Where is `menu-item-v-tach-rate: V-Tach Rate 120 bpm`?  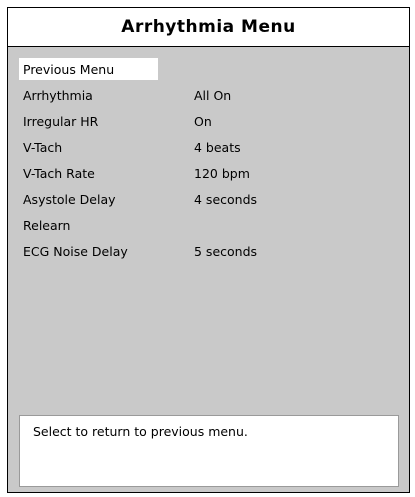 menu-item-v-tach-rate: V-Tach Rate 120 bpm is located at coordinates (209, 173).